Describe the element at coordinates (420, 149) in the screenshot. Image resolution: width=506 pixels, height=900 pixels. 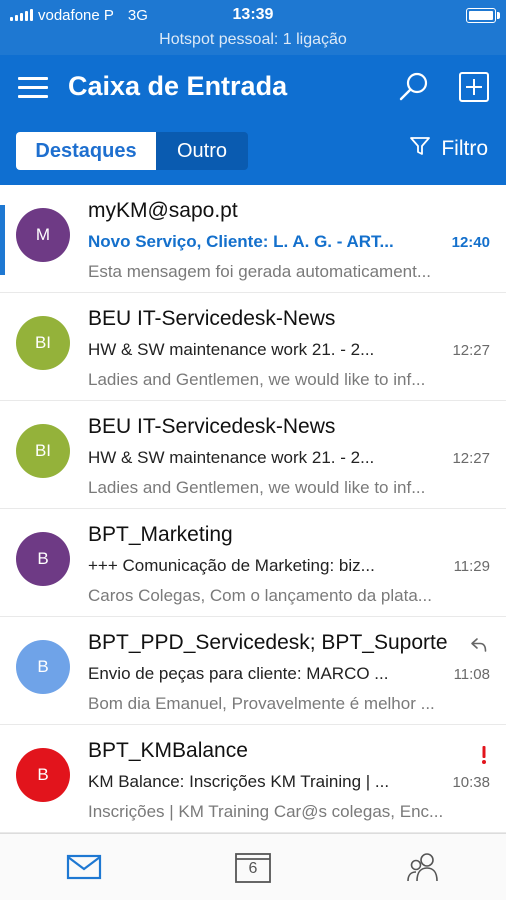
I see `filter-icon` at that location.